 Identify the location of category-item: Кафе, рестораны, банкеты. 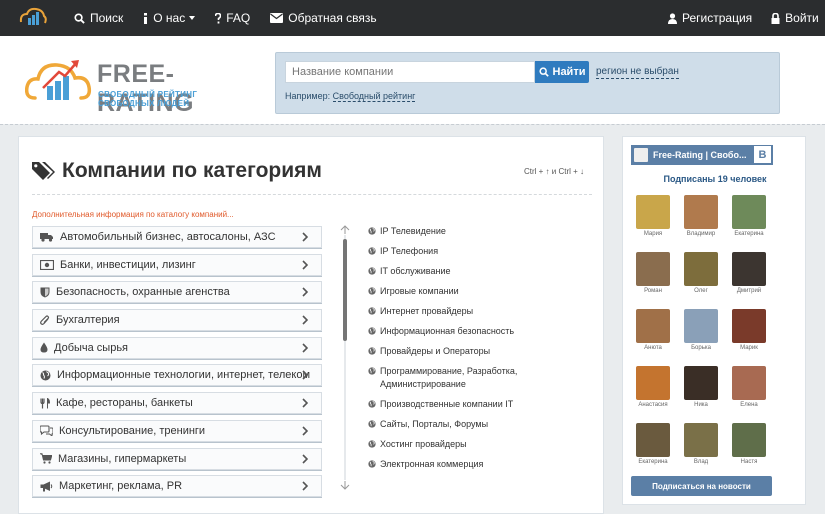
(177, 403).